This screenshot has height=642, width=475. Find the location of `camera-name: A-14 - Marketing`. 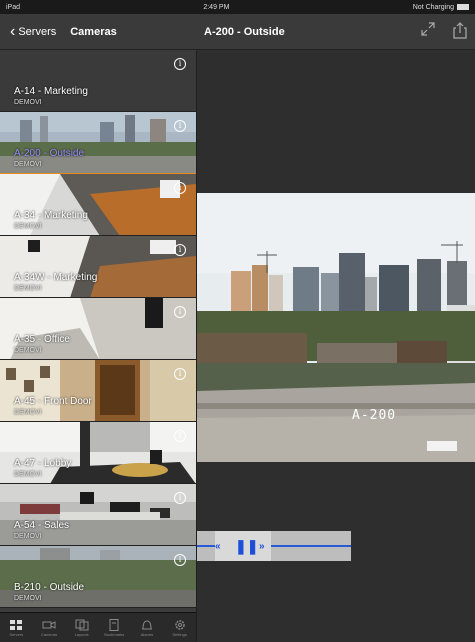

camera-name: A-14 - Marketing is located at coordinates (51, 91).